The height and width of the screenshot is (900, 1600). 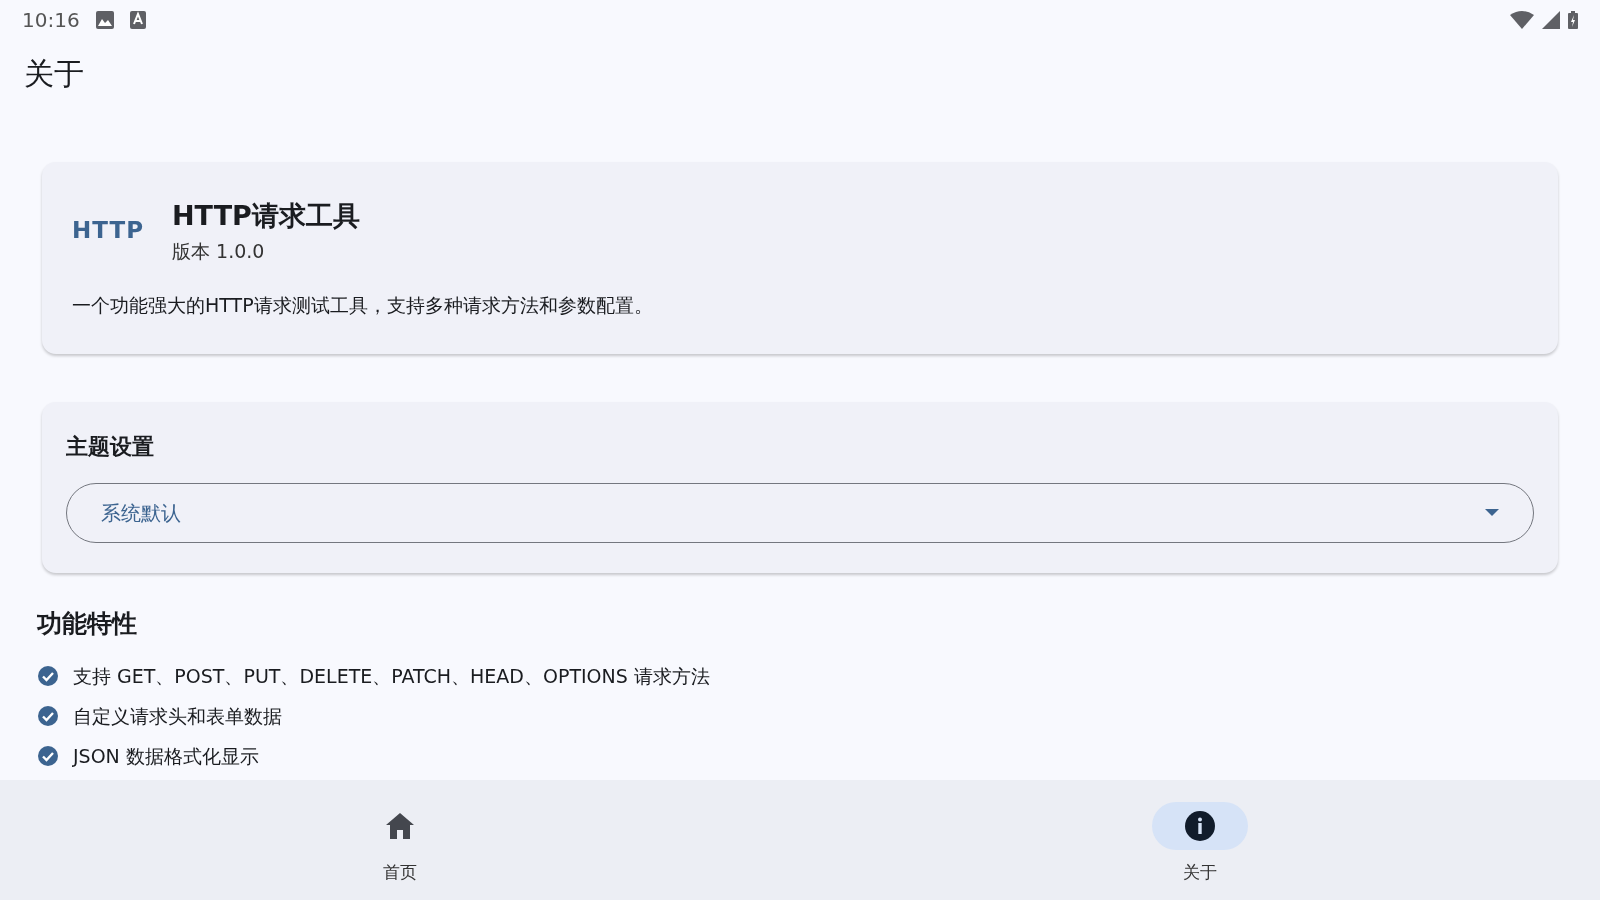 I want to click on battery-icon, so click(x=1573, y=20).